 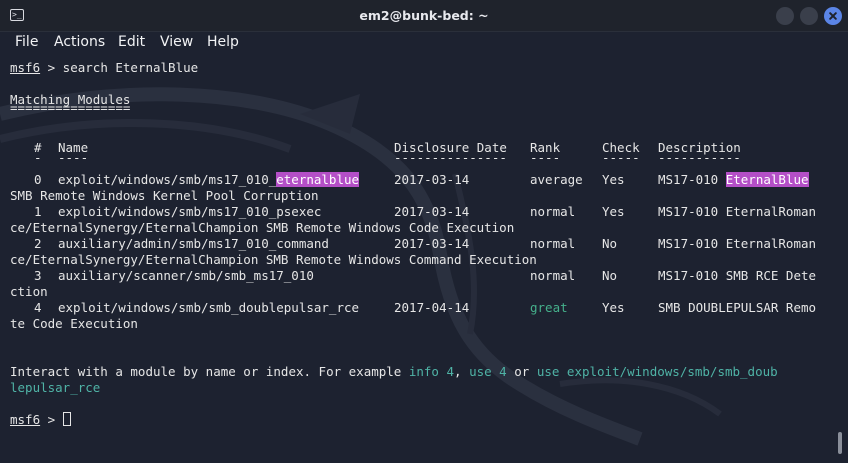 What do you see at coordinates (70, 107) in the screenshot?
I see `heading-rule: ================` at bounding box center [70, 107].